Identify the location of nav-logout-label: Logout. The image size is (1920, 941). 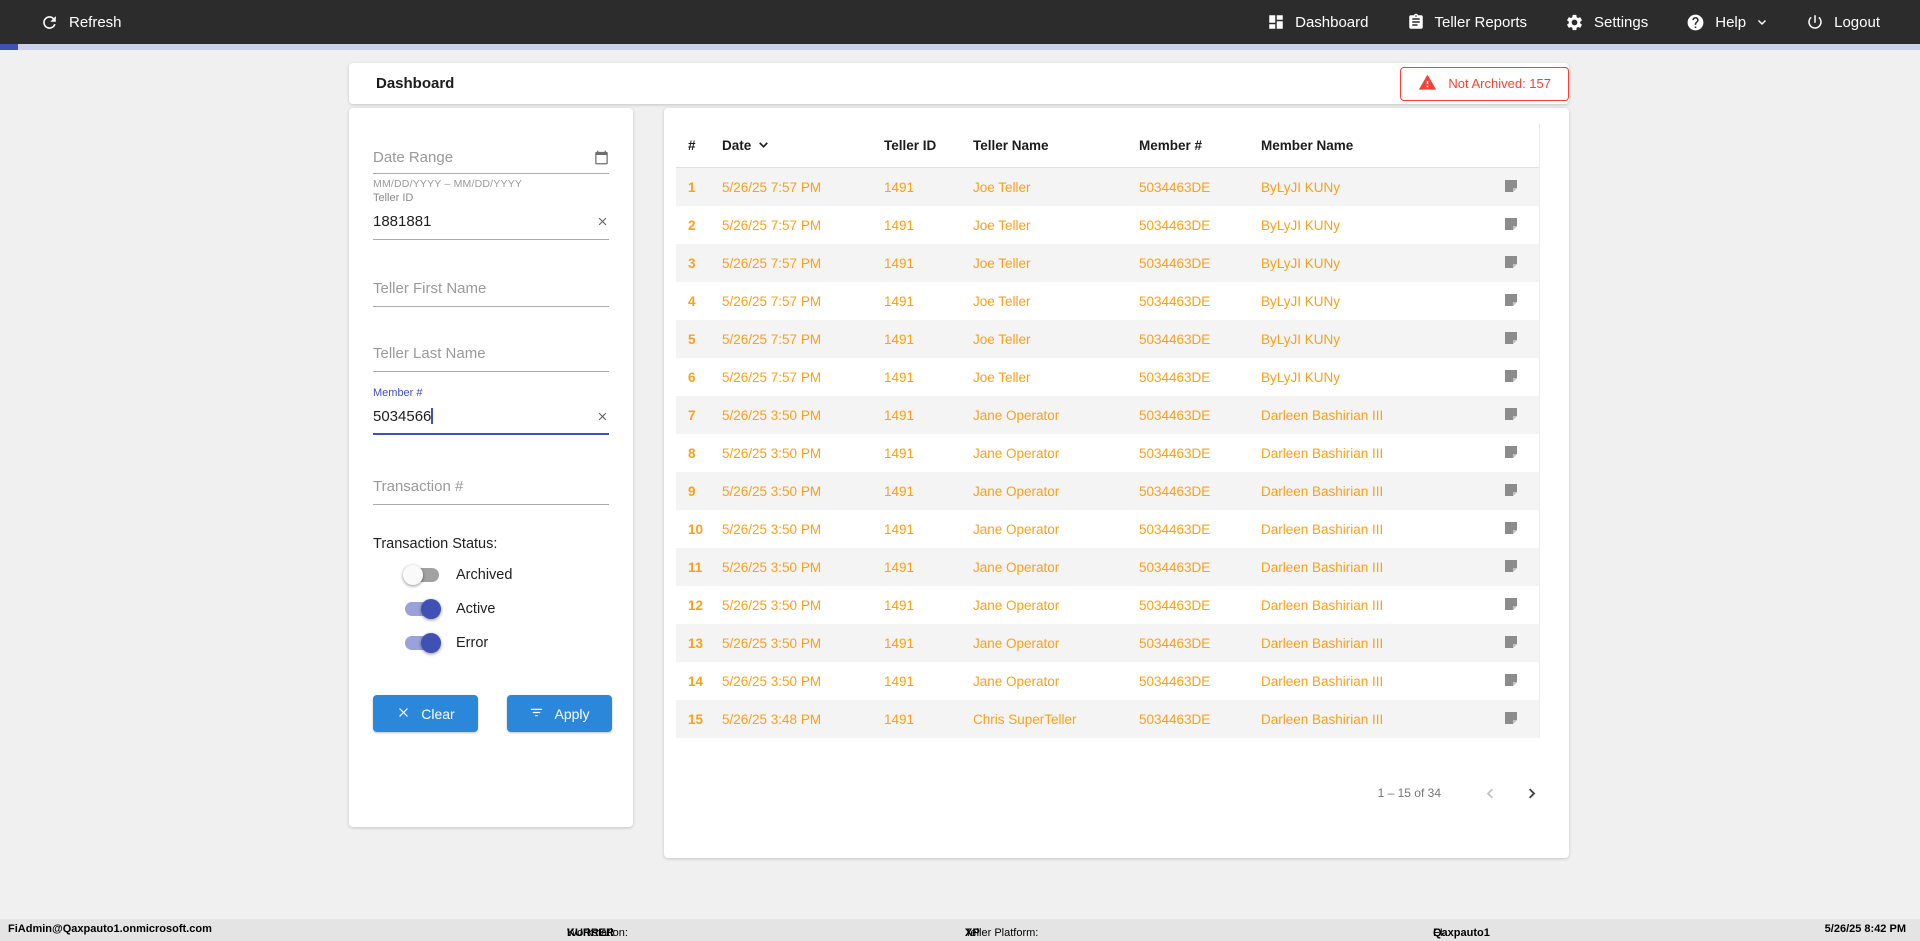
(1857, 22).